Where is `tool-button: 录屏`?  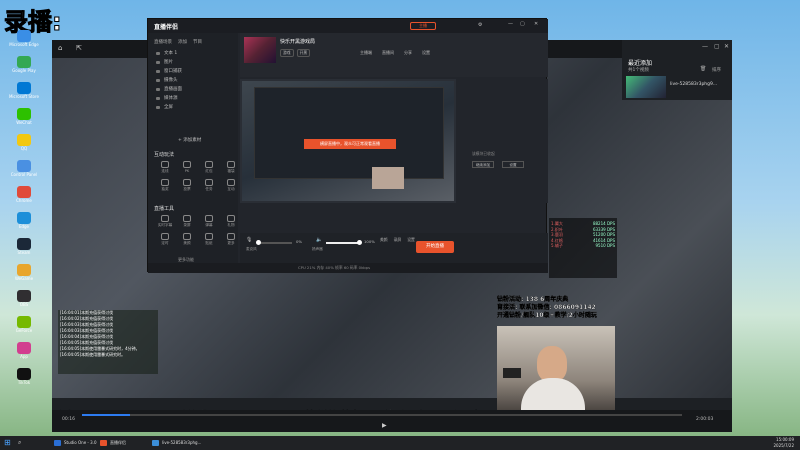
tool-button: 录屏 is located at coordinates (187, 223).